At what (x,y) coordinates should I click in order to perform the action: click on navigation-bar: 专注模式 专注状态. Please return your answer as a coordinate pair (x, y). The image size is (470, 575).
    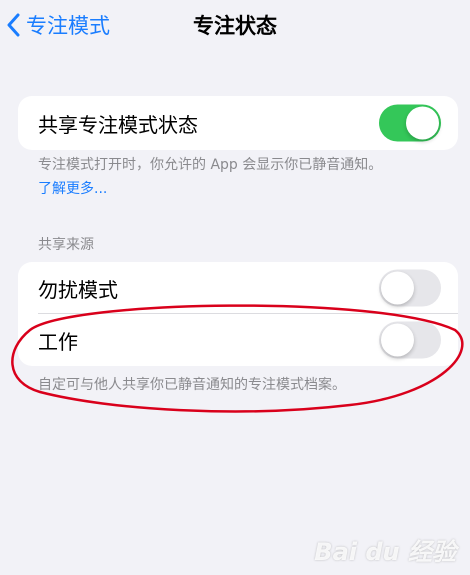
    Looking at the image, I should click on (235, 28).